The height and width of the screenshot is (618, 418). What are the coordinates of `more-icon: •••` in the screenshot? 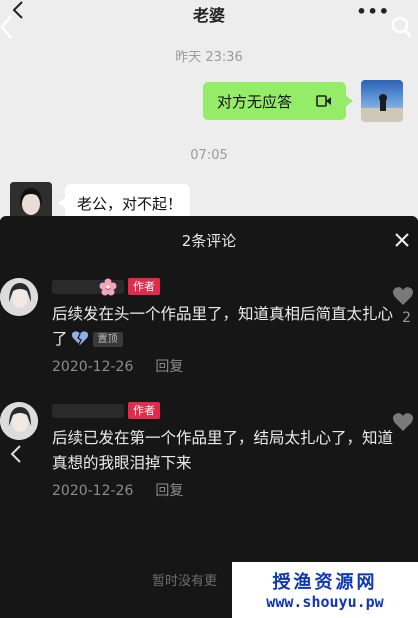 It's located at (373, 11).